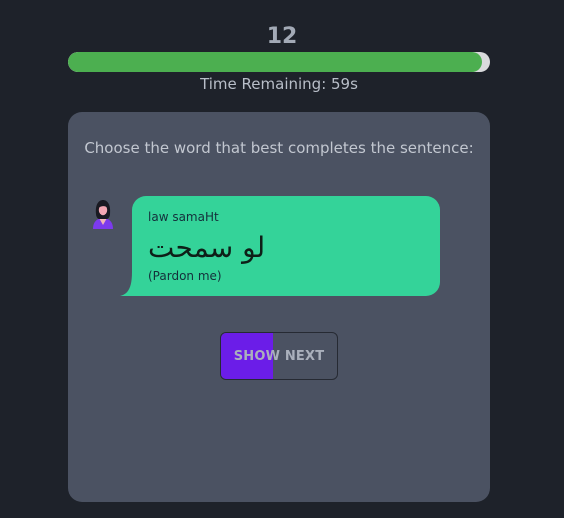  I want to click on transliteration-text: law samaHt, so click(183, 217).